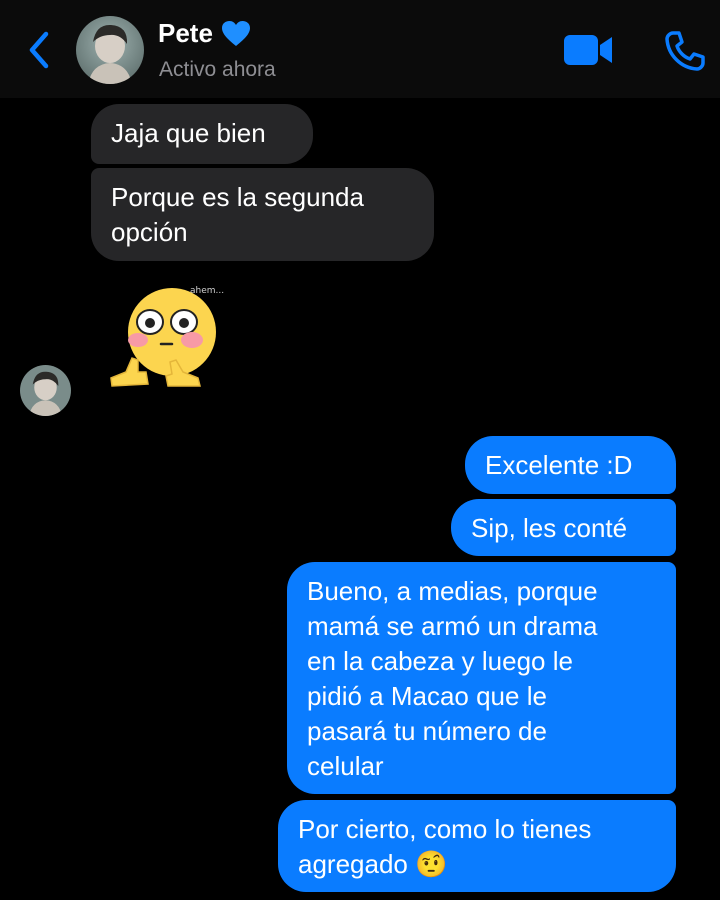 This screenshot has width=720, height=900. I want to click on voice-call-button, so click(685, 51).